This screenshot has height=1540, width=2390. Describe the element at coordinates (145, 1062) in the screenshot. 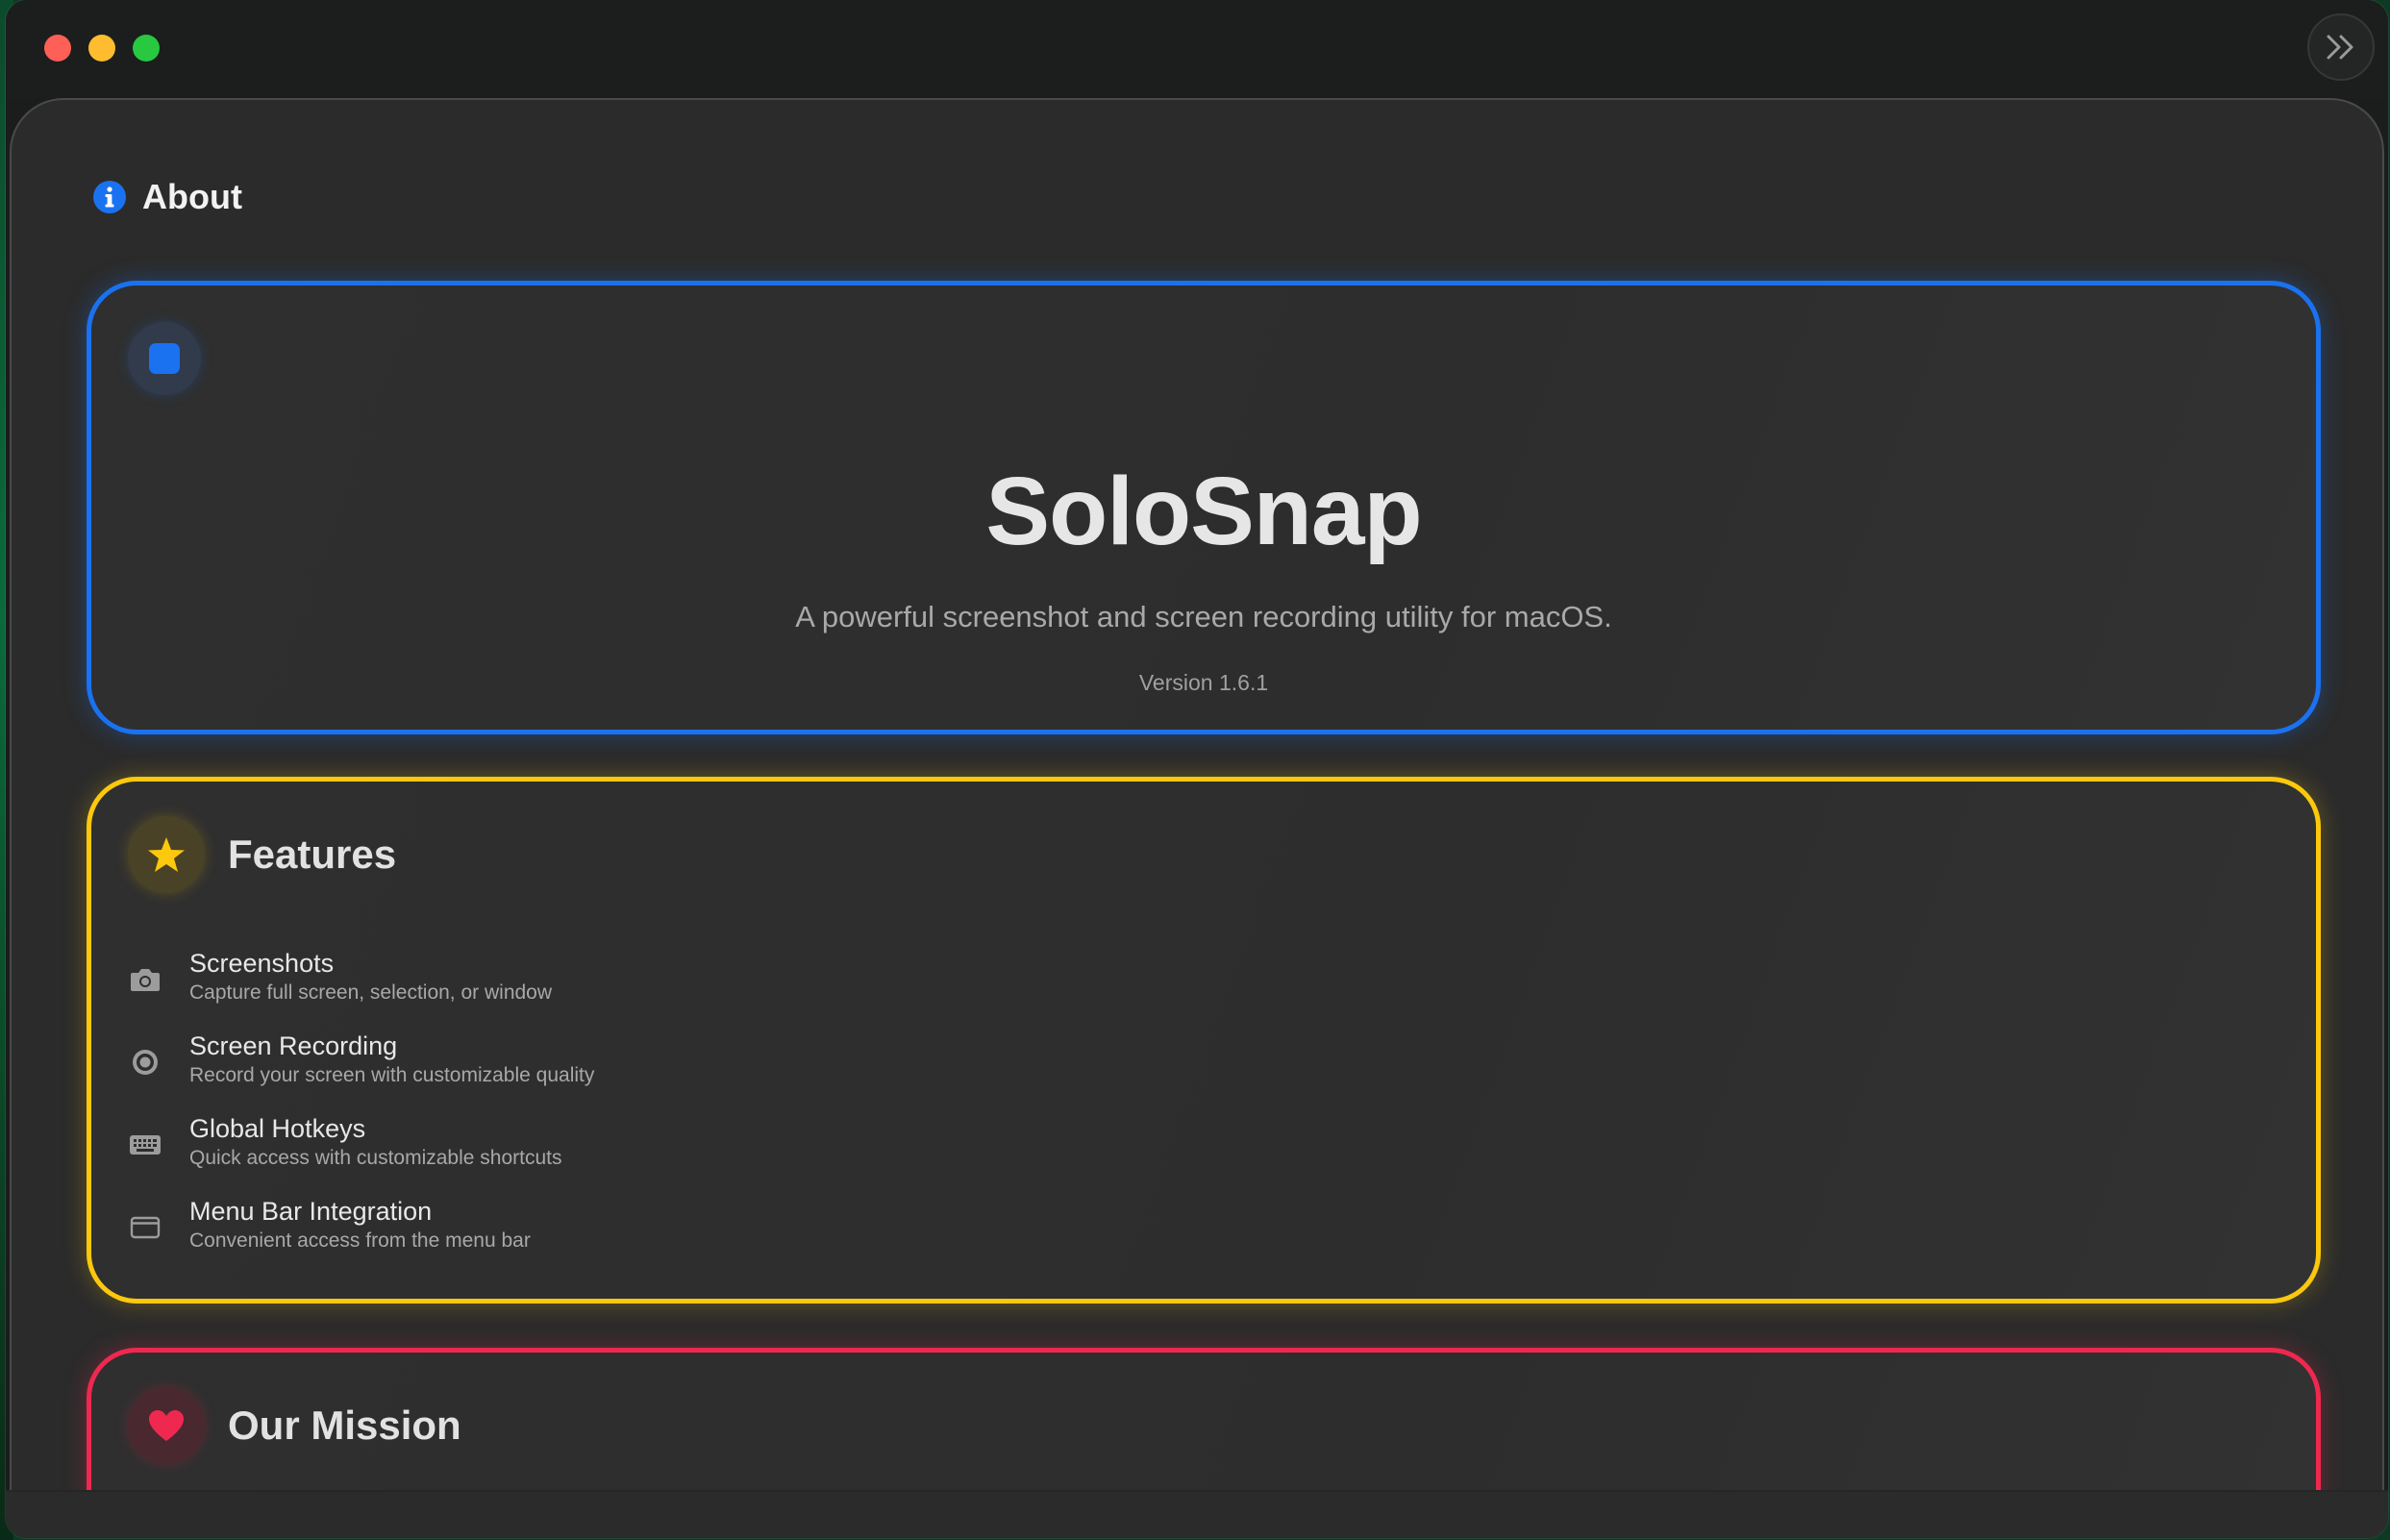

I see `record-circle-icon` at that location.